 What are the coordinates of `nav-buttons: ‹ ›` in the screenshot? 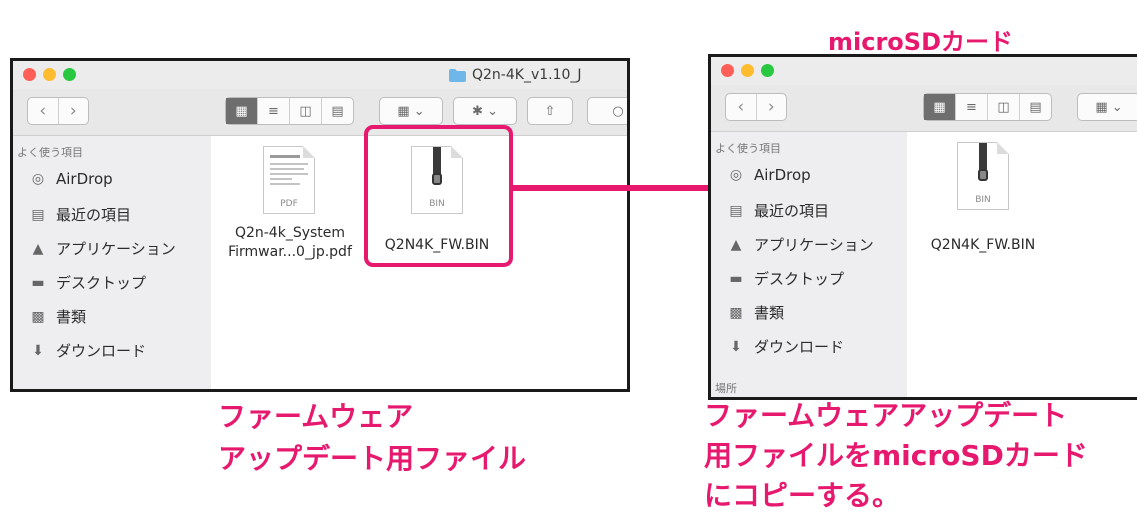 It's located at (756, 107).